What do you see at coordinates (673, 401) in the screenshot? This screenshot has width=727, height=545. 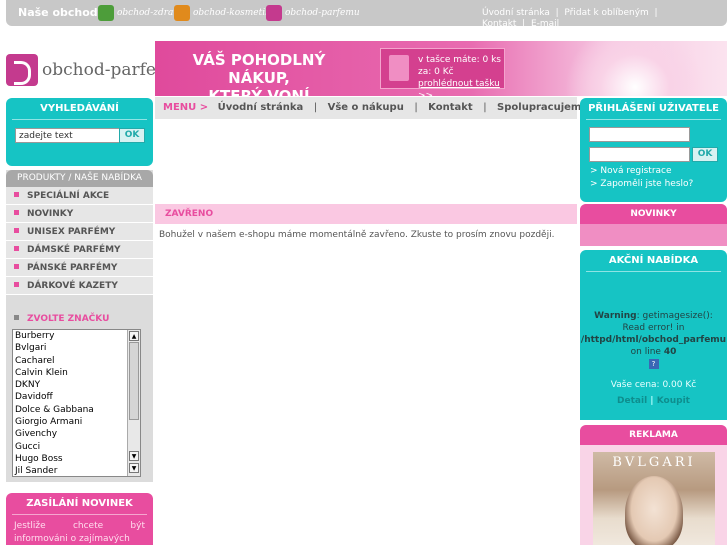 I see `offer-buy-link: Koupit` at bounding box center [673, 401].